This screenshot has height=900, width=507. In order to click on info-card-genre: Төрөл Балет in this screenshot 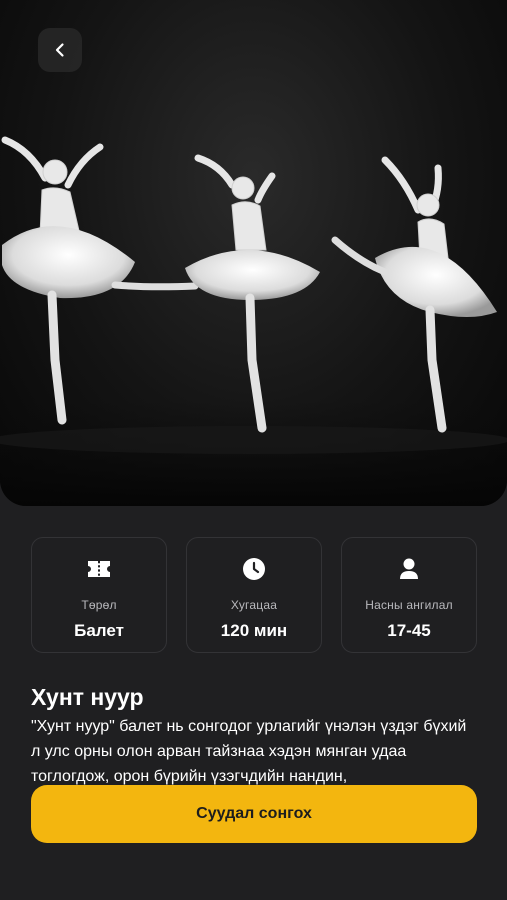, I will do `click(99, 595)`.